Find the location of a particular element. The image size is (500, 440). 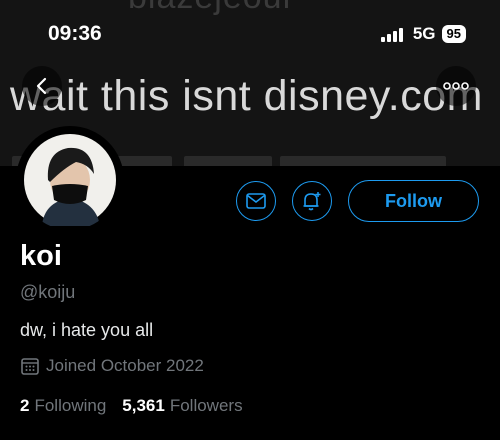

calendar-icon is located at coordinates (30, 366).